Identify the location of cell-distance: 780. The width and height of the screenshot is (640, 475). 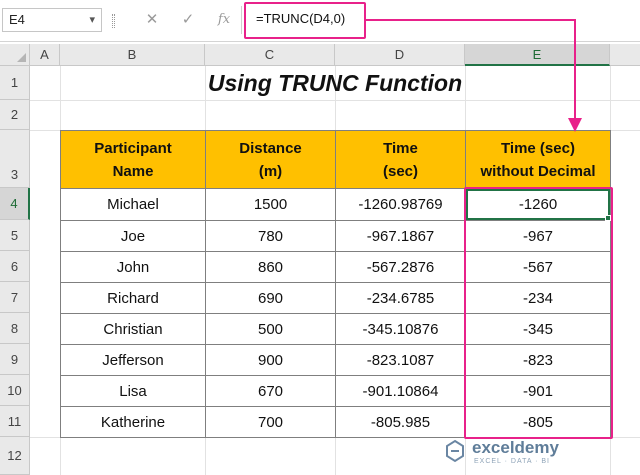
(270, 236).